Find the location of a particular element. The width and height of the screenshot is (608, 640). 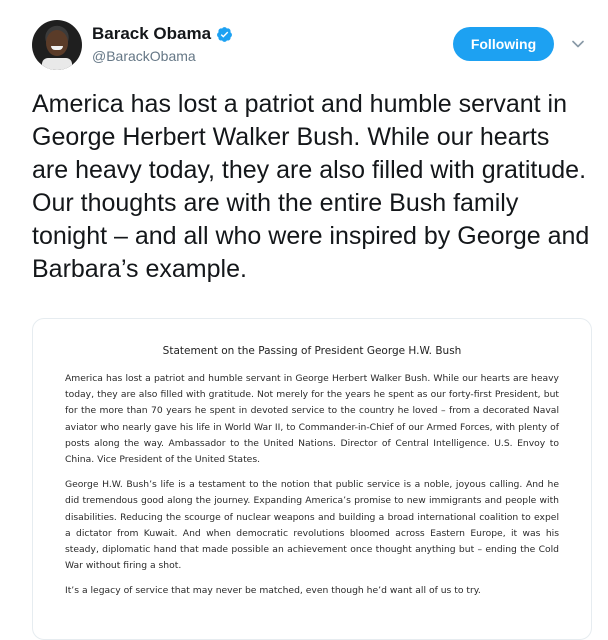

user-name-row: Barack Obama is located at coordinates (162, 34).